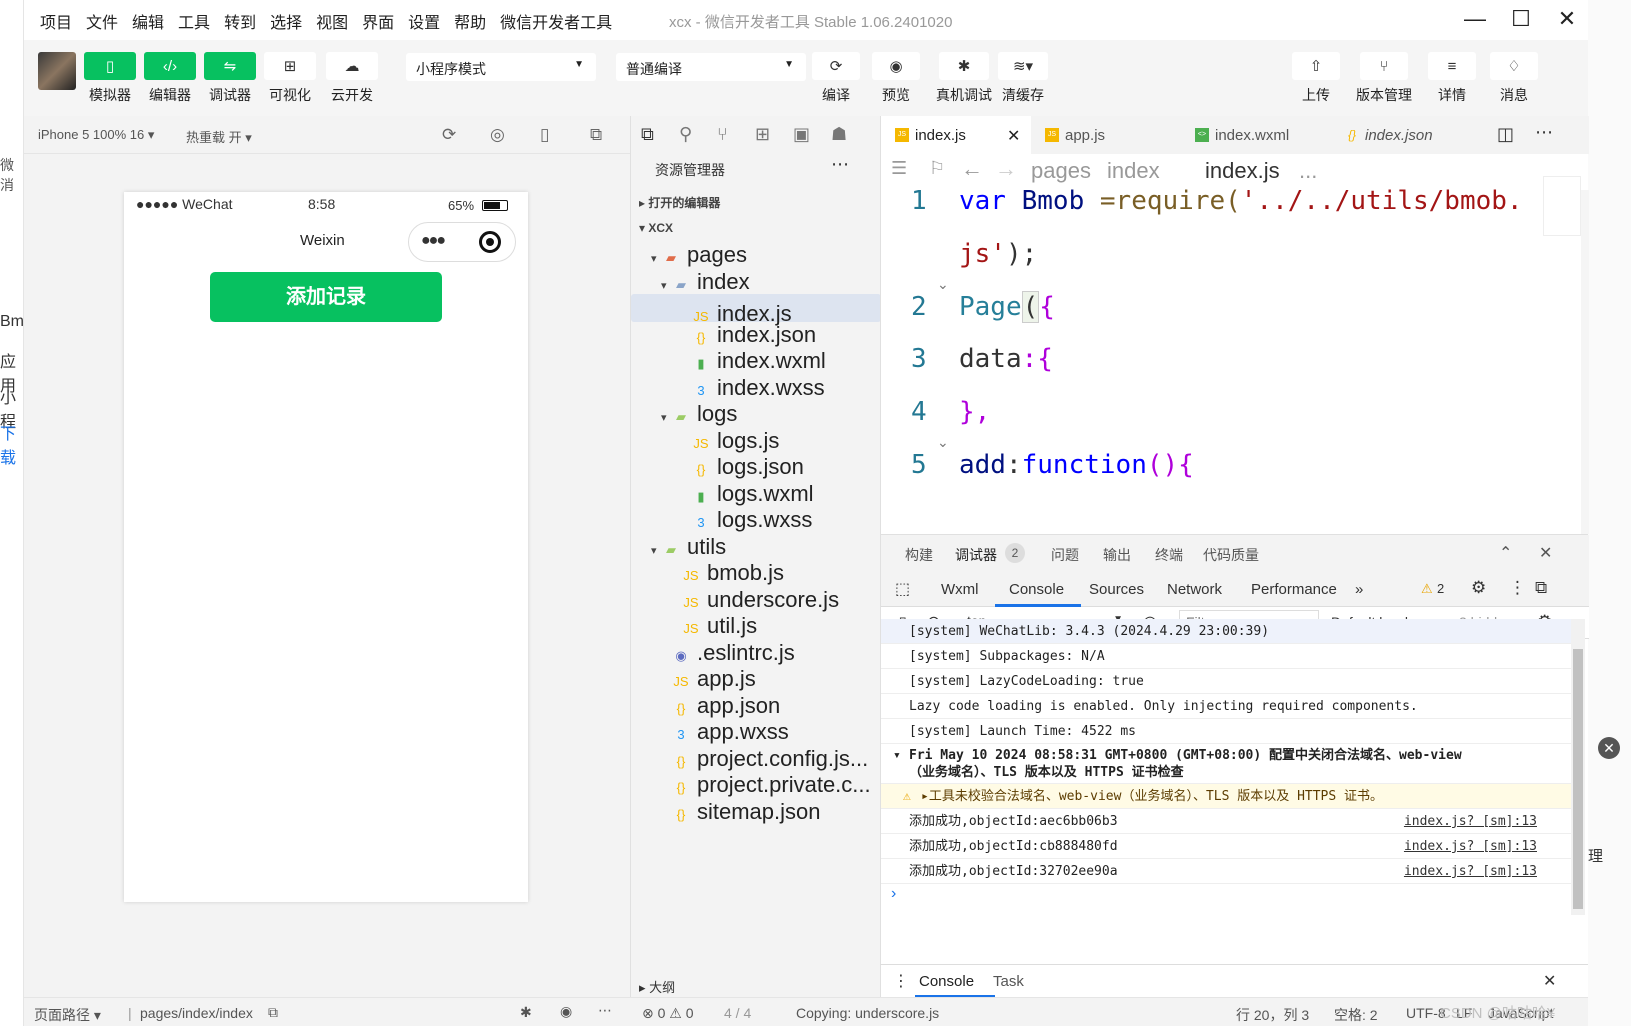 Image resolution: width=1631 pixels, height=1026 pixels. What do you see at coordinates (219, 136) in the screenshot?
I see `hotreload-toggle: 热重载 开 ▾` at bounding box center [219, 136].